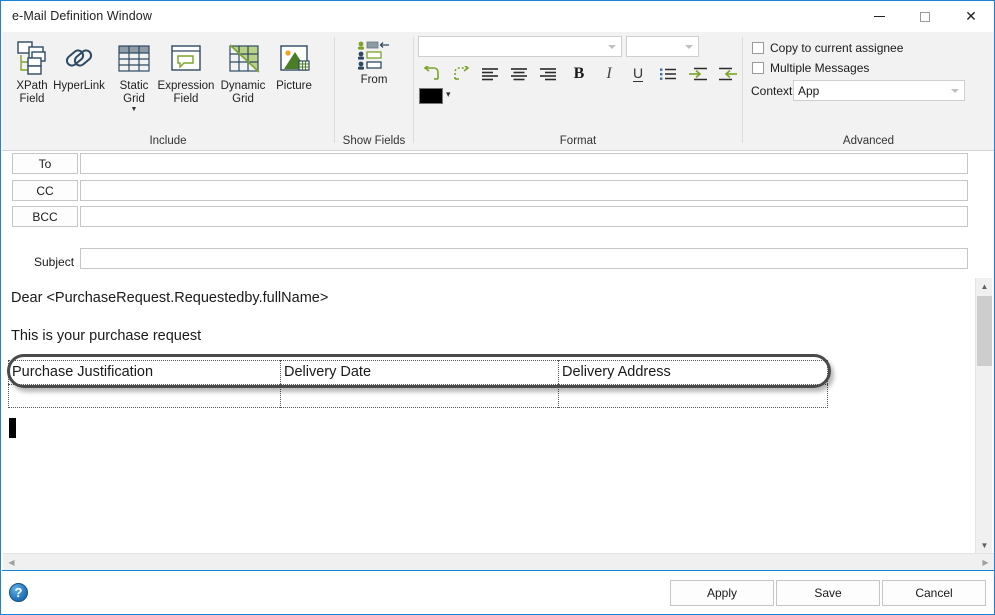 The width and height of the screenshot is (995, 615). I want to click on ribbon-group-label-include: Include, so click(168, 141).